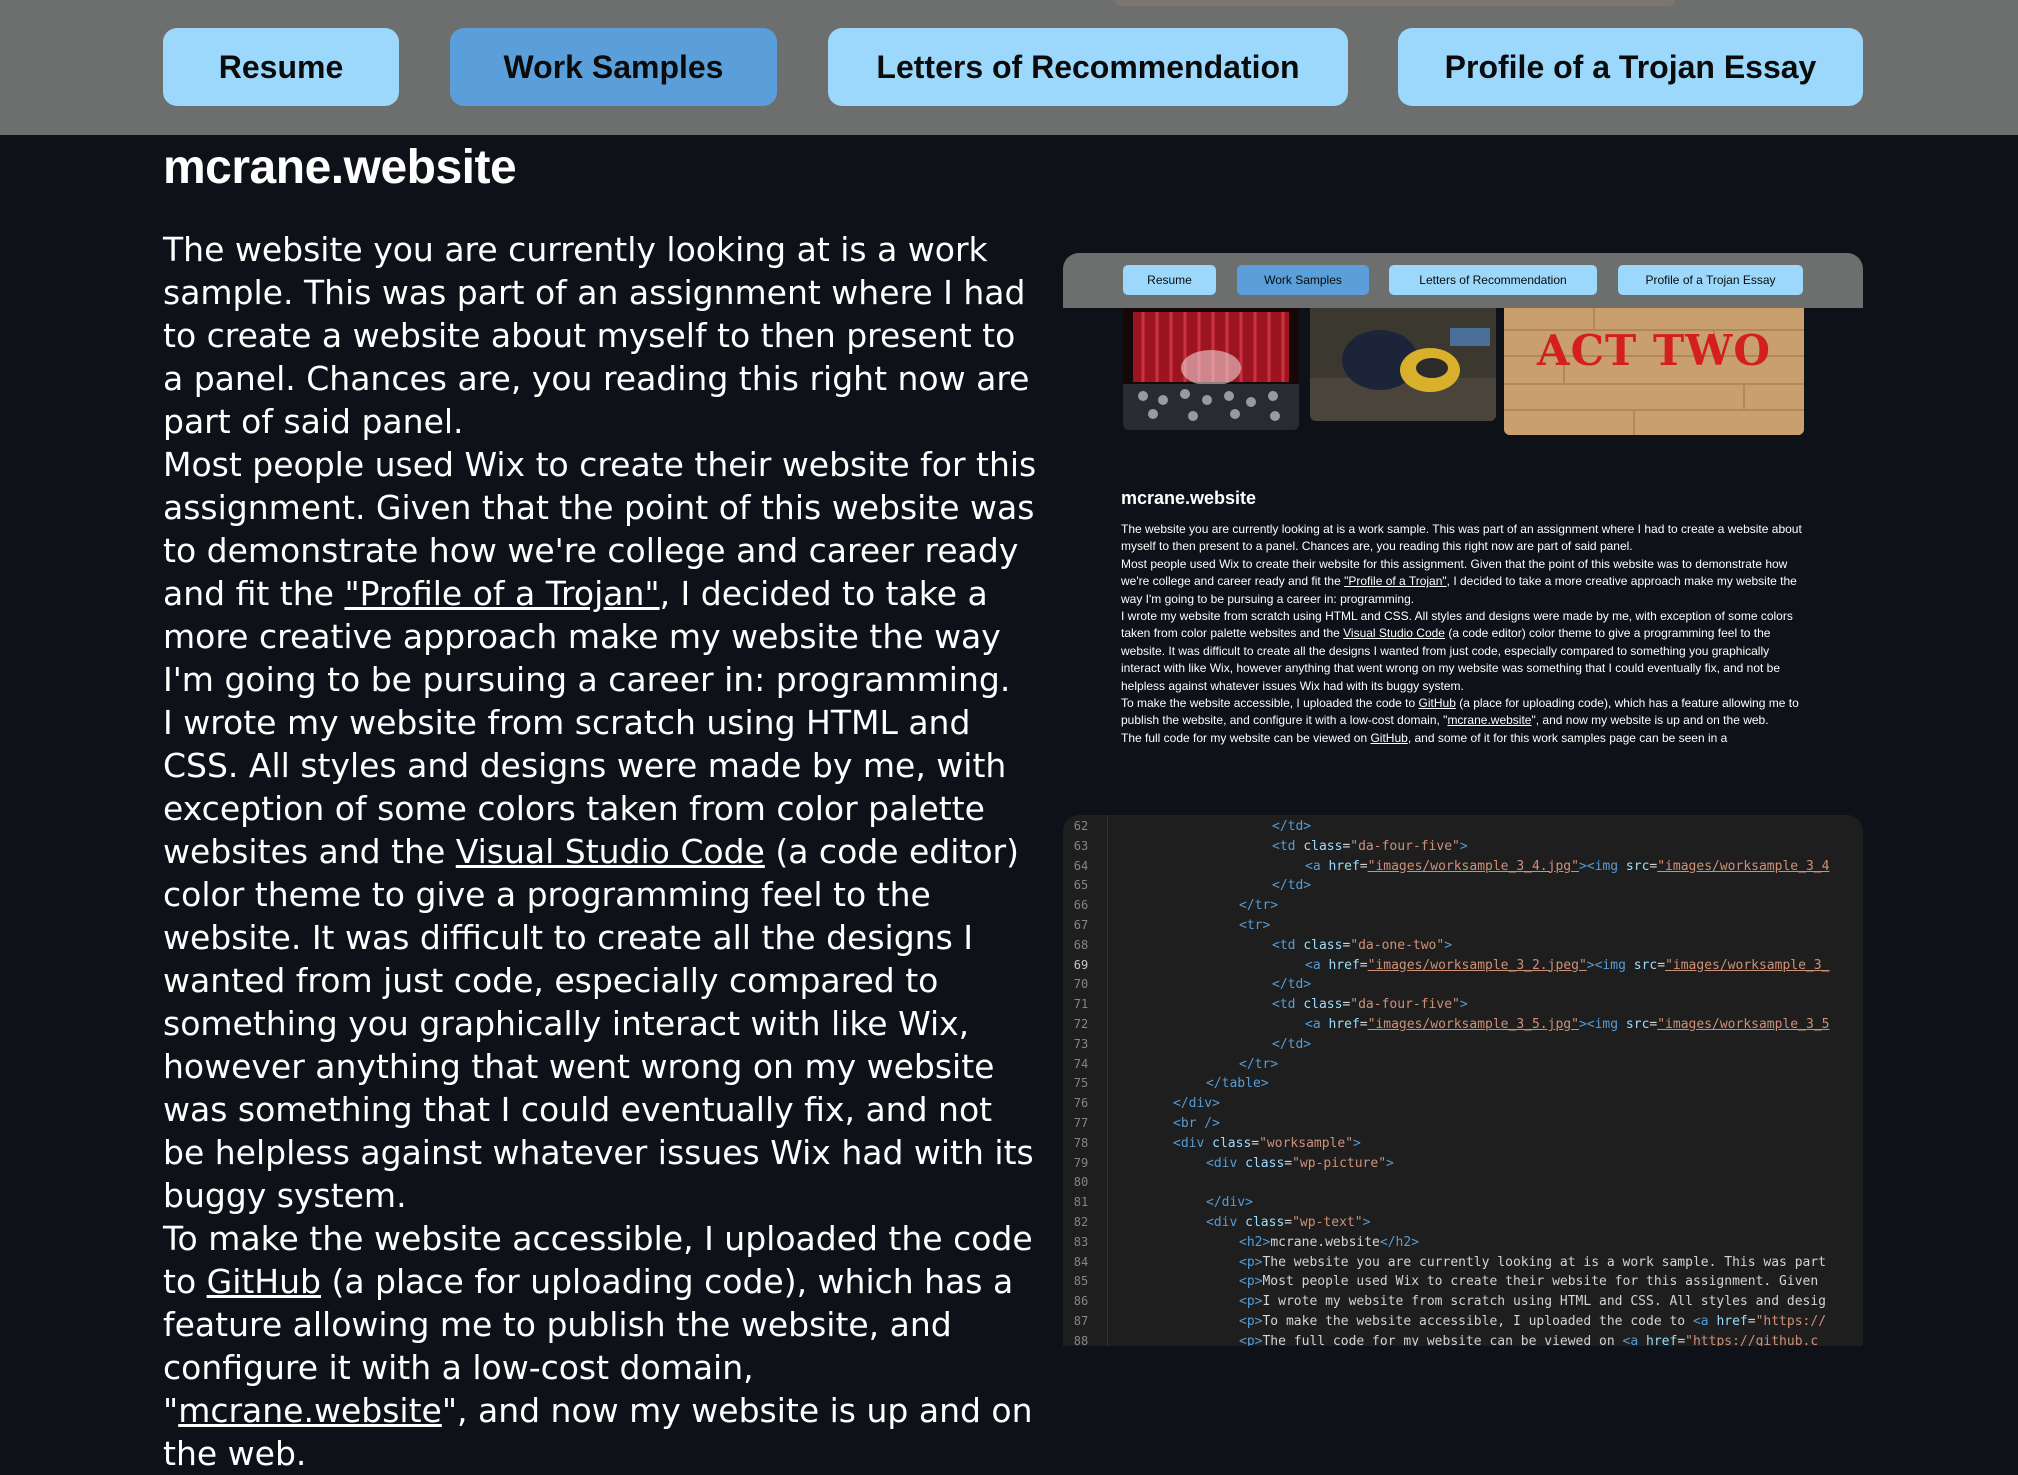 This screenshot has height=1475, width=2018. What do you see at coordinates (1081, 1043) in the screenshot?
I see `line-number: 73` at bounding box center [1081, 1043].